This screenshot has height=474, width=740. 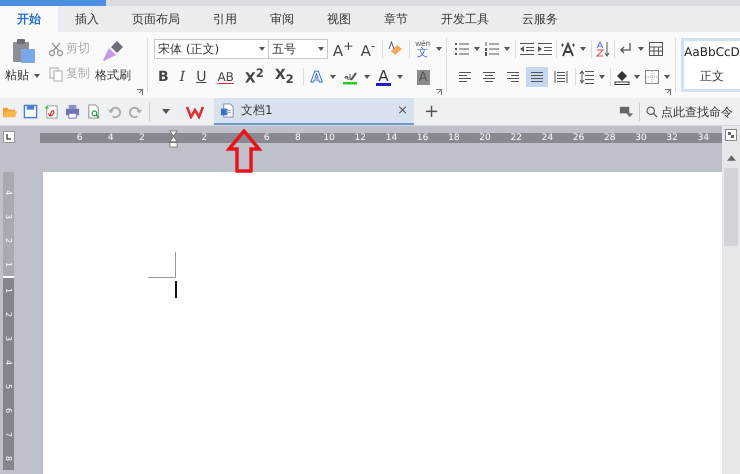 What do you see at coordinates (422, 49) in the screenshot?
I see `phonetic-guide-button: wén 文` at bounding box center [422, 49].